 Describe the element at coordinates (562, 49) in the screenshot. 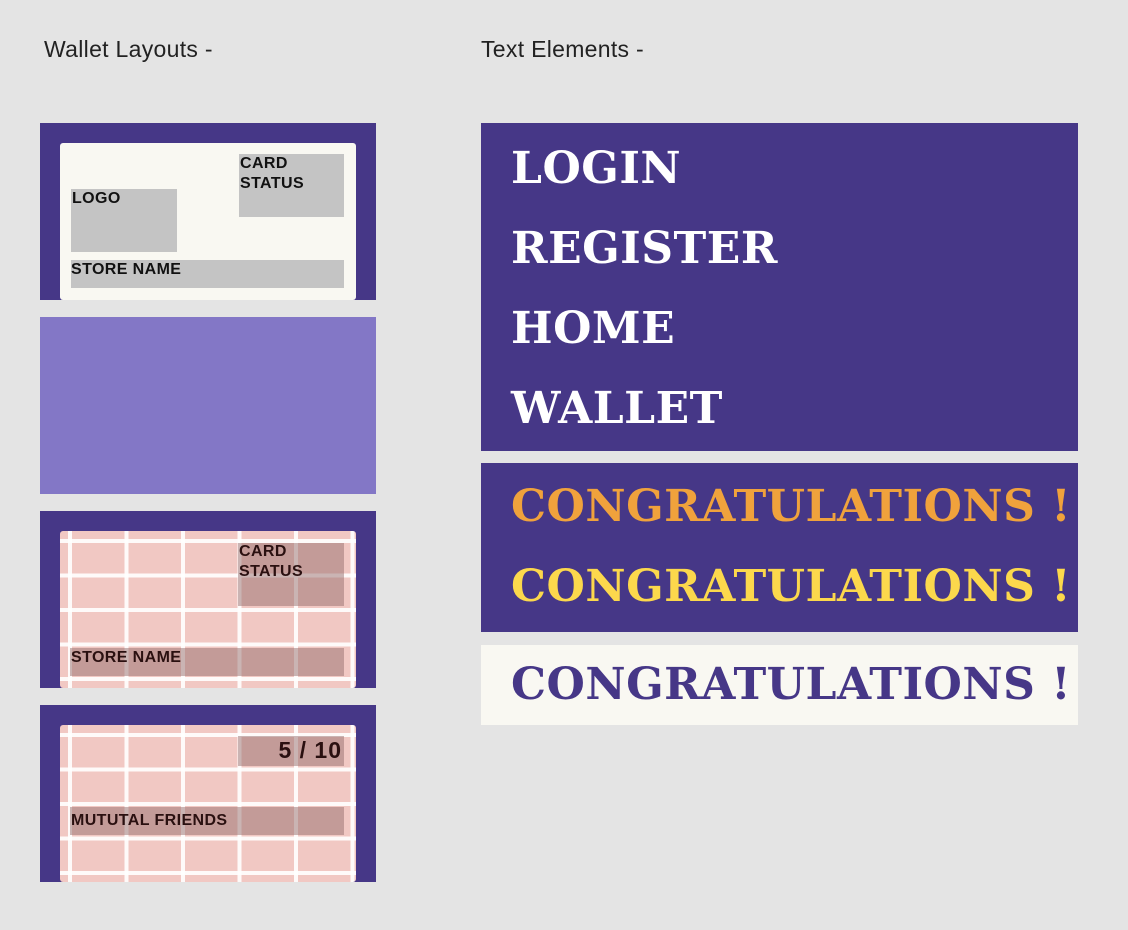

I see `text-elements-heading: Text Elements -` at that location.